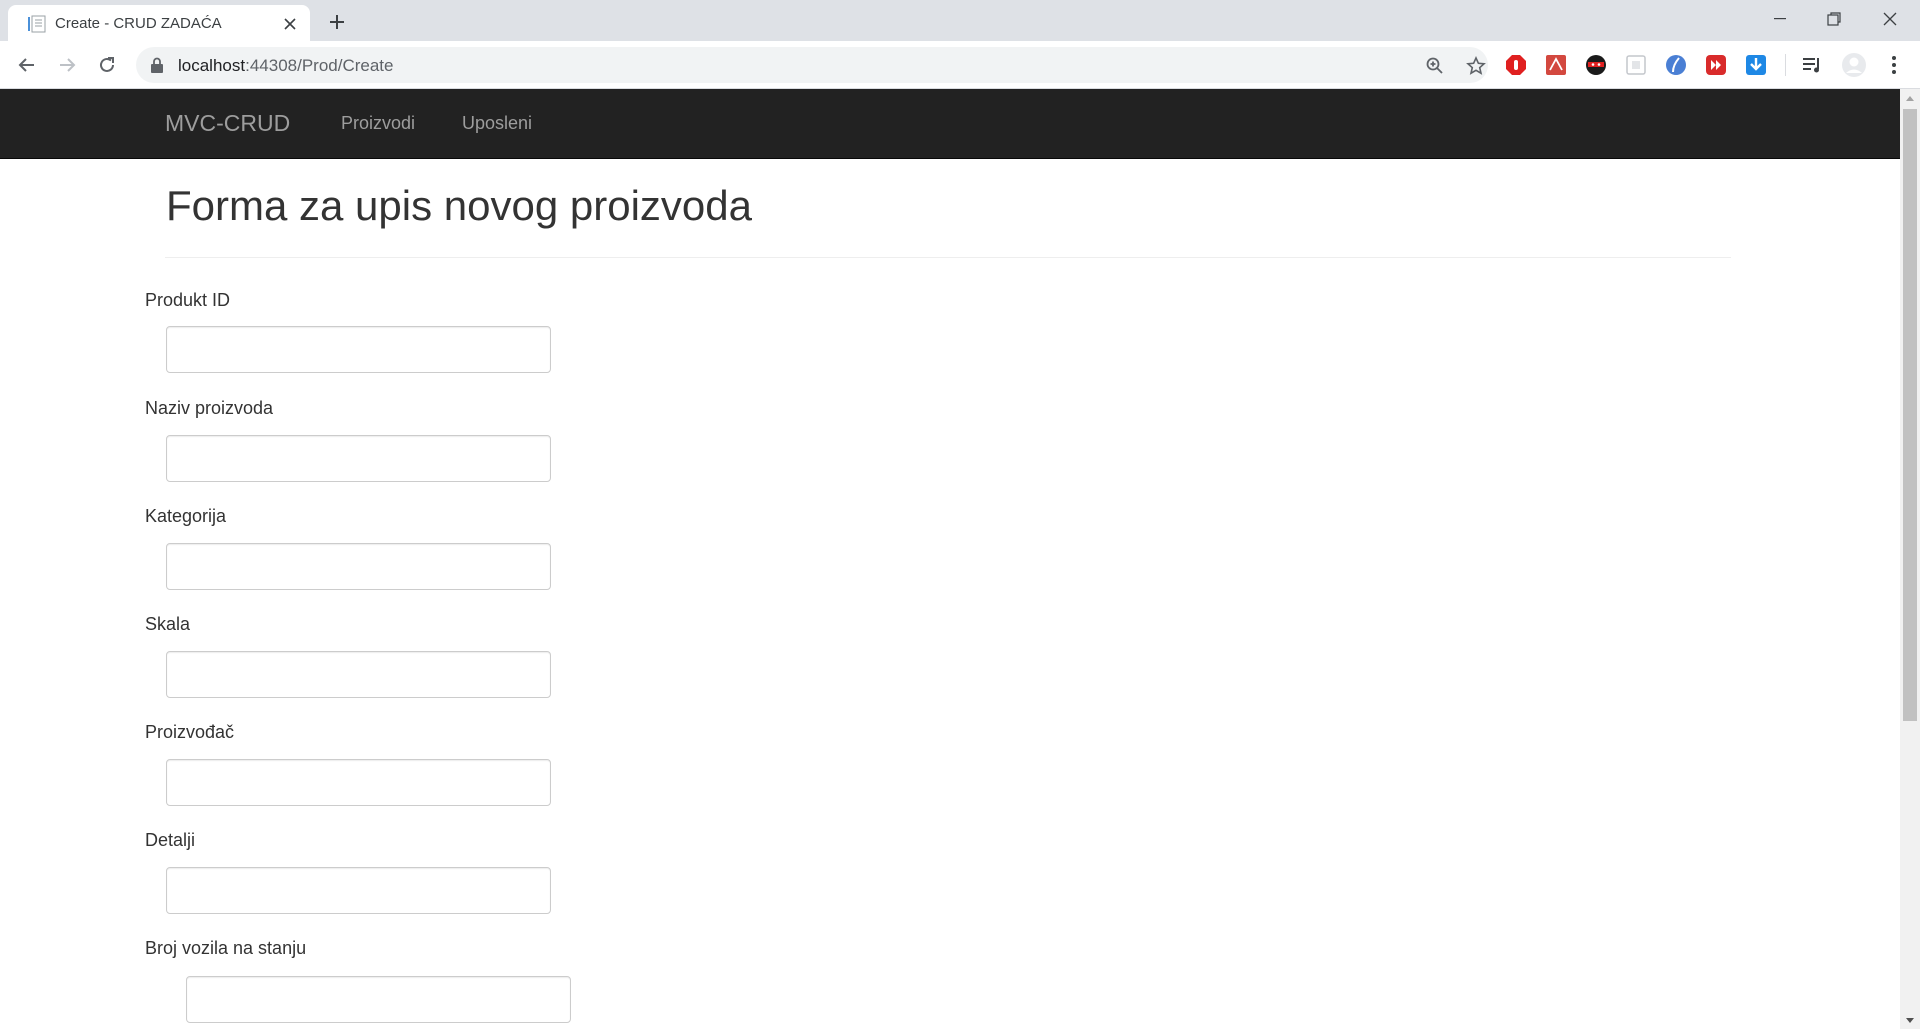  Describe the element at coordinates (290, 24) in the screenshot. I see `tab-close-icon` at that location.